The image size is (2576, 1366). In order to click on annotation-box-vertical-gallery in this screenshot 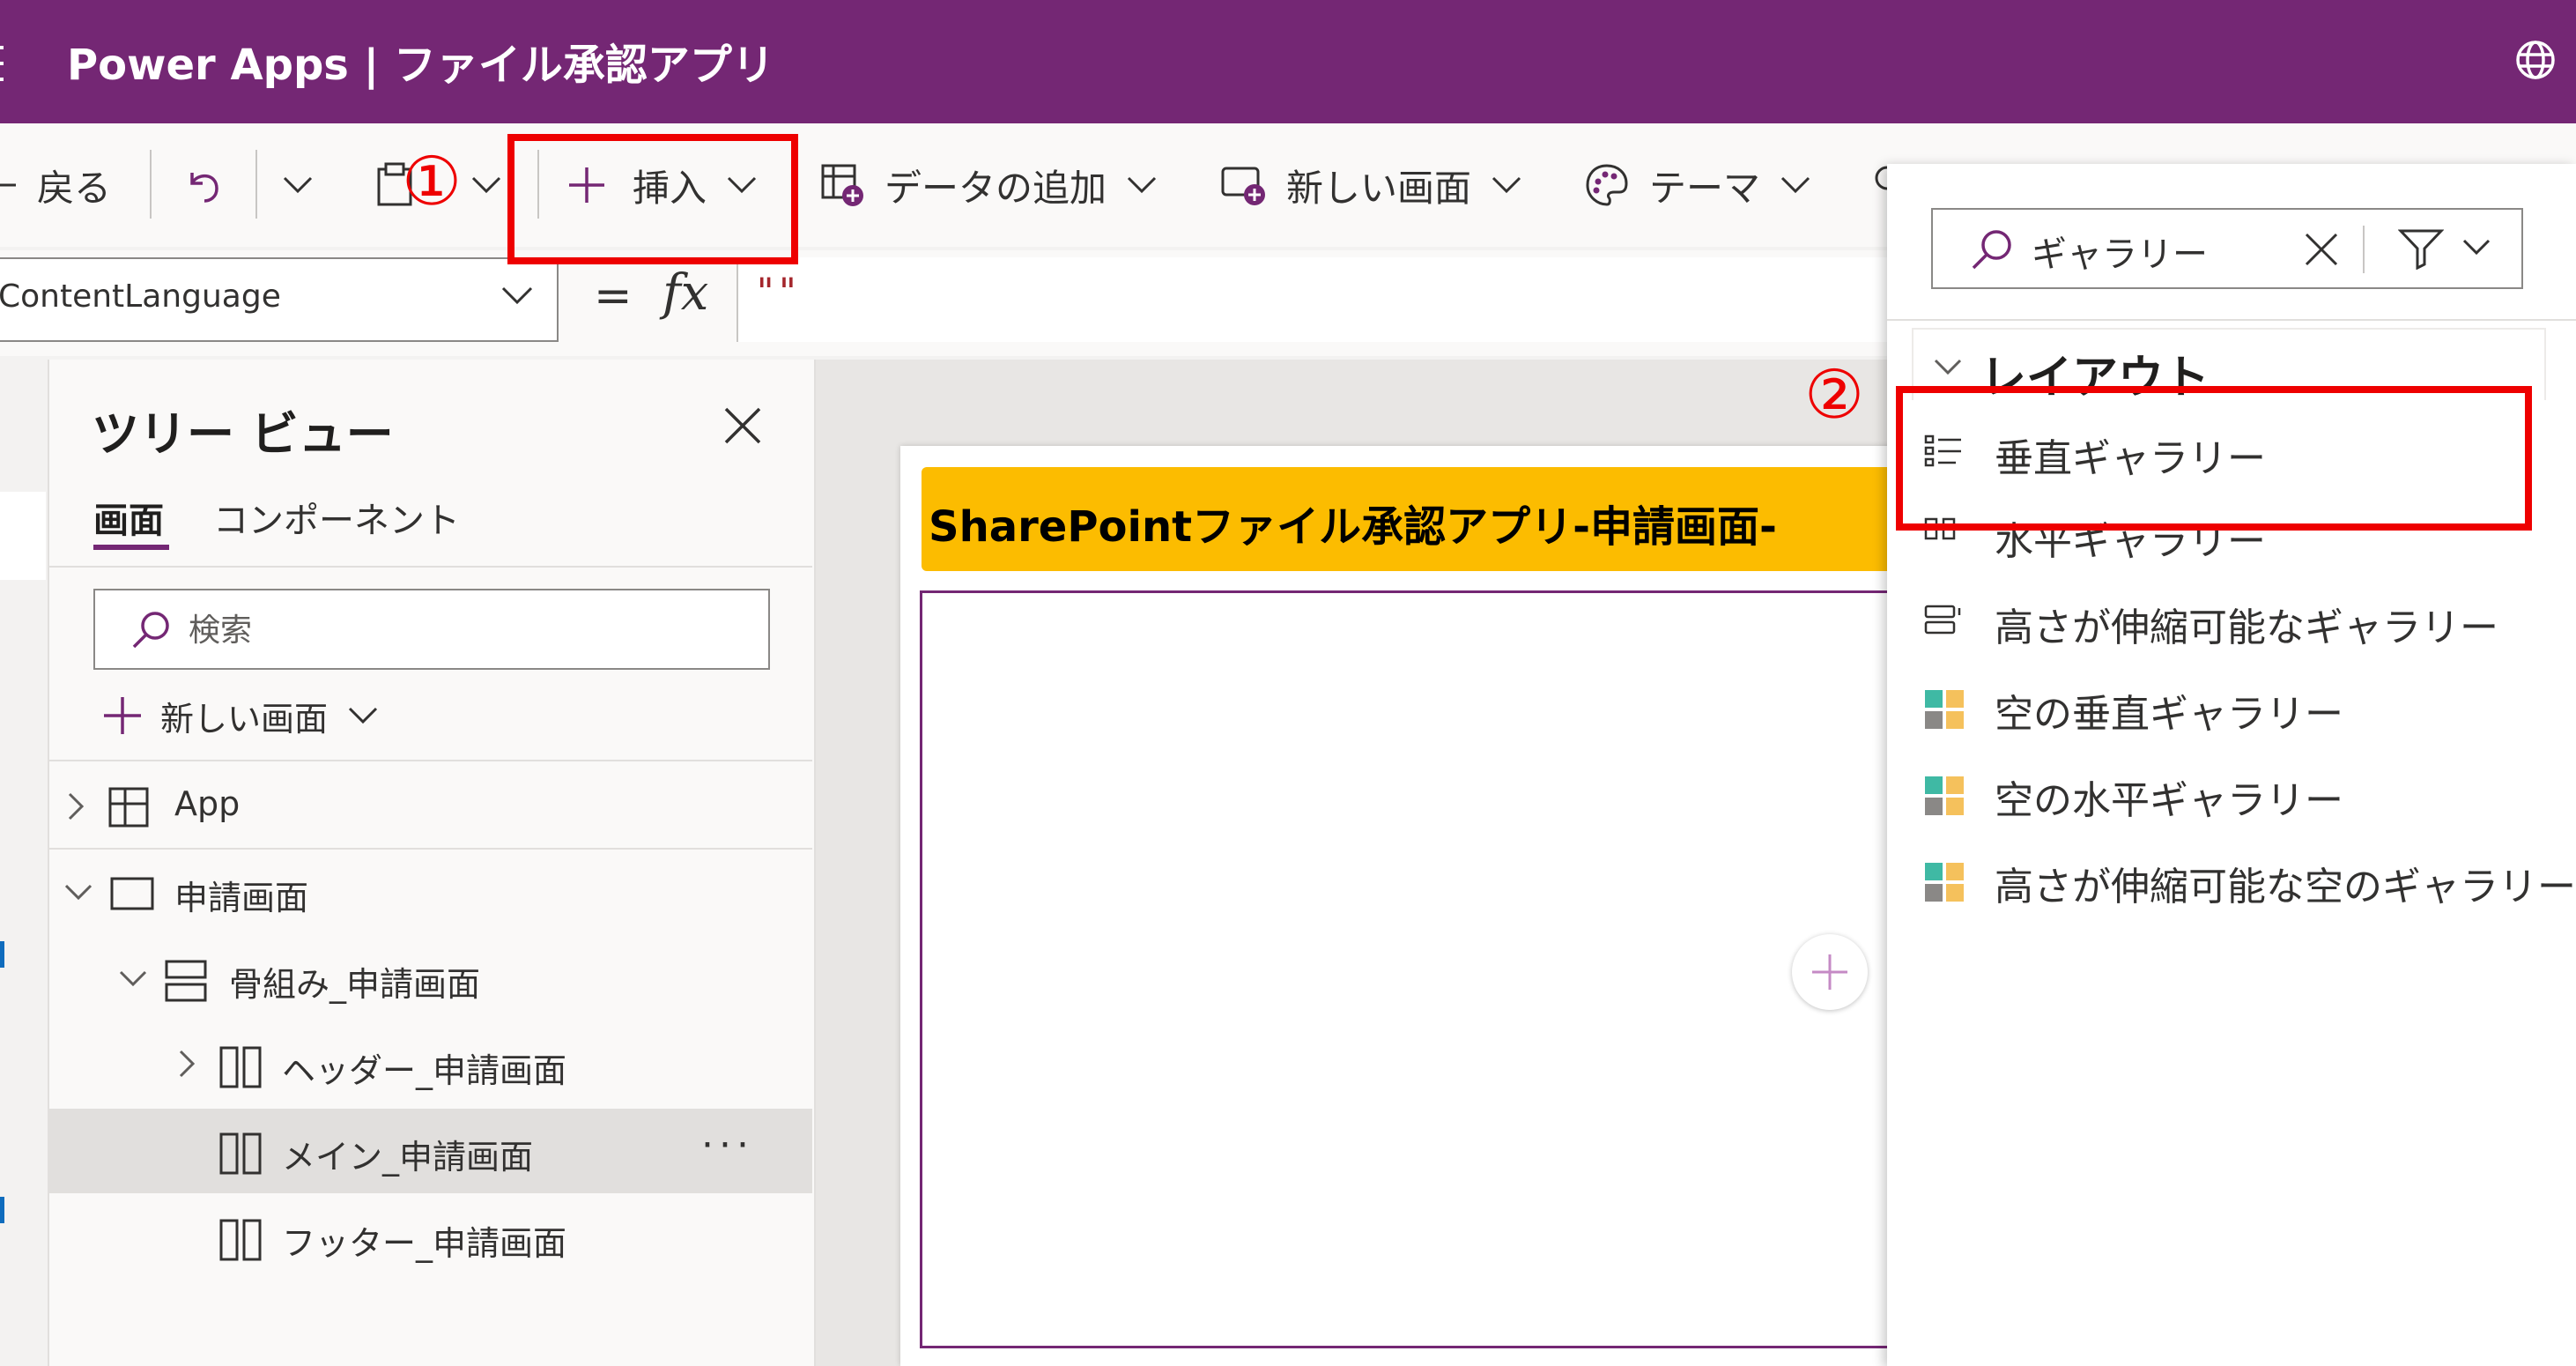, I will do `click(2214, 458)`.